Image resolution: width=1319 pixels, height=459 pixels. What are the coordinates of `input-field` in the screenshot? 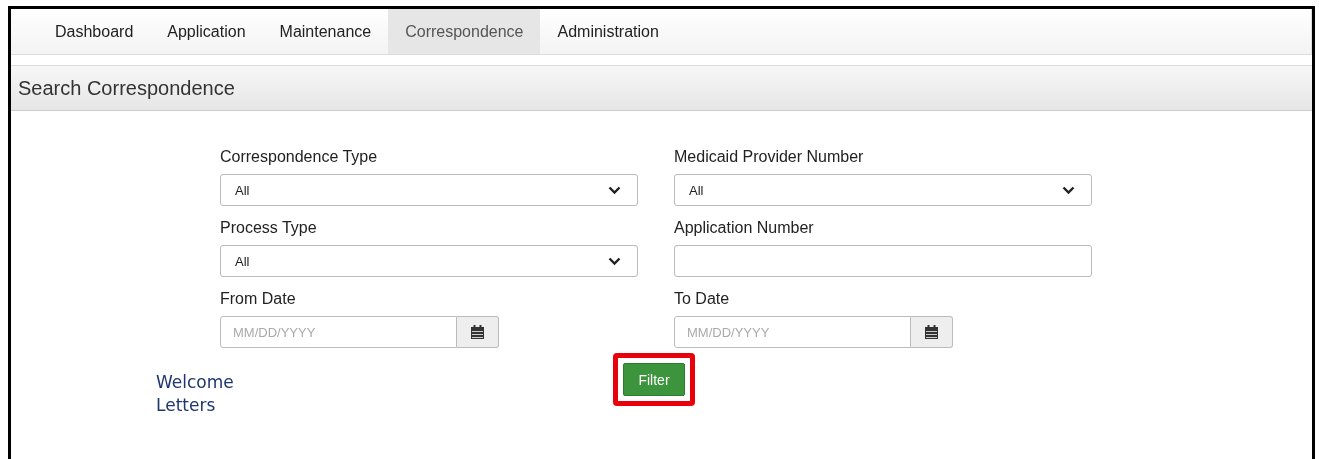 It's located at (883, 261).